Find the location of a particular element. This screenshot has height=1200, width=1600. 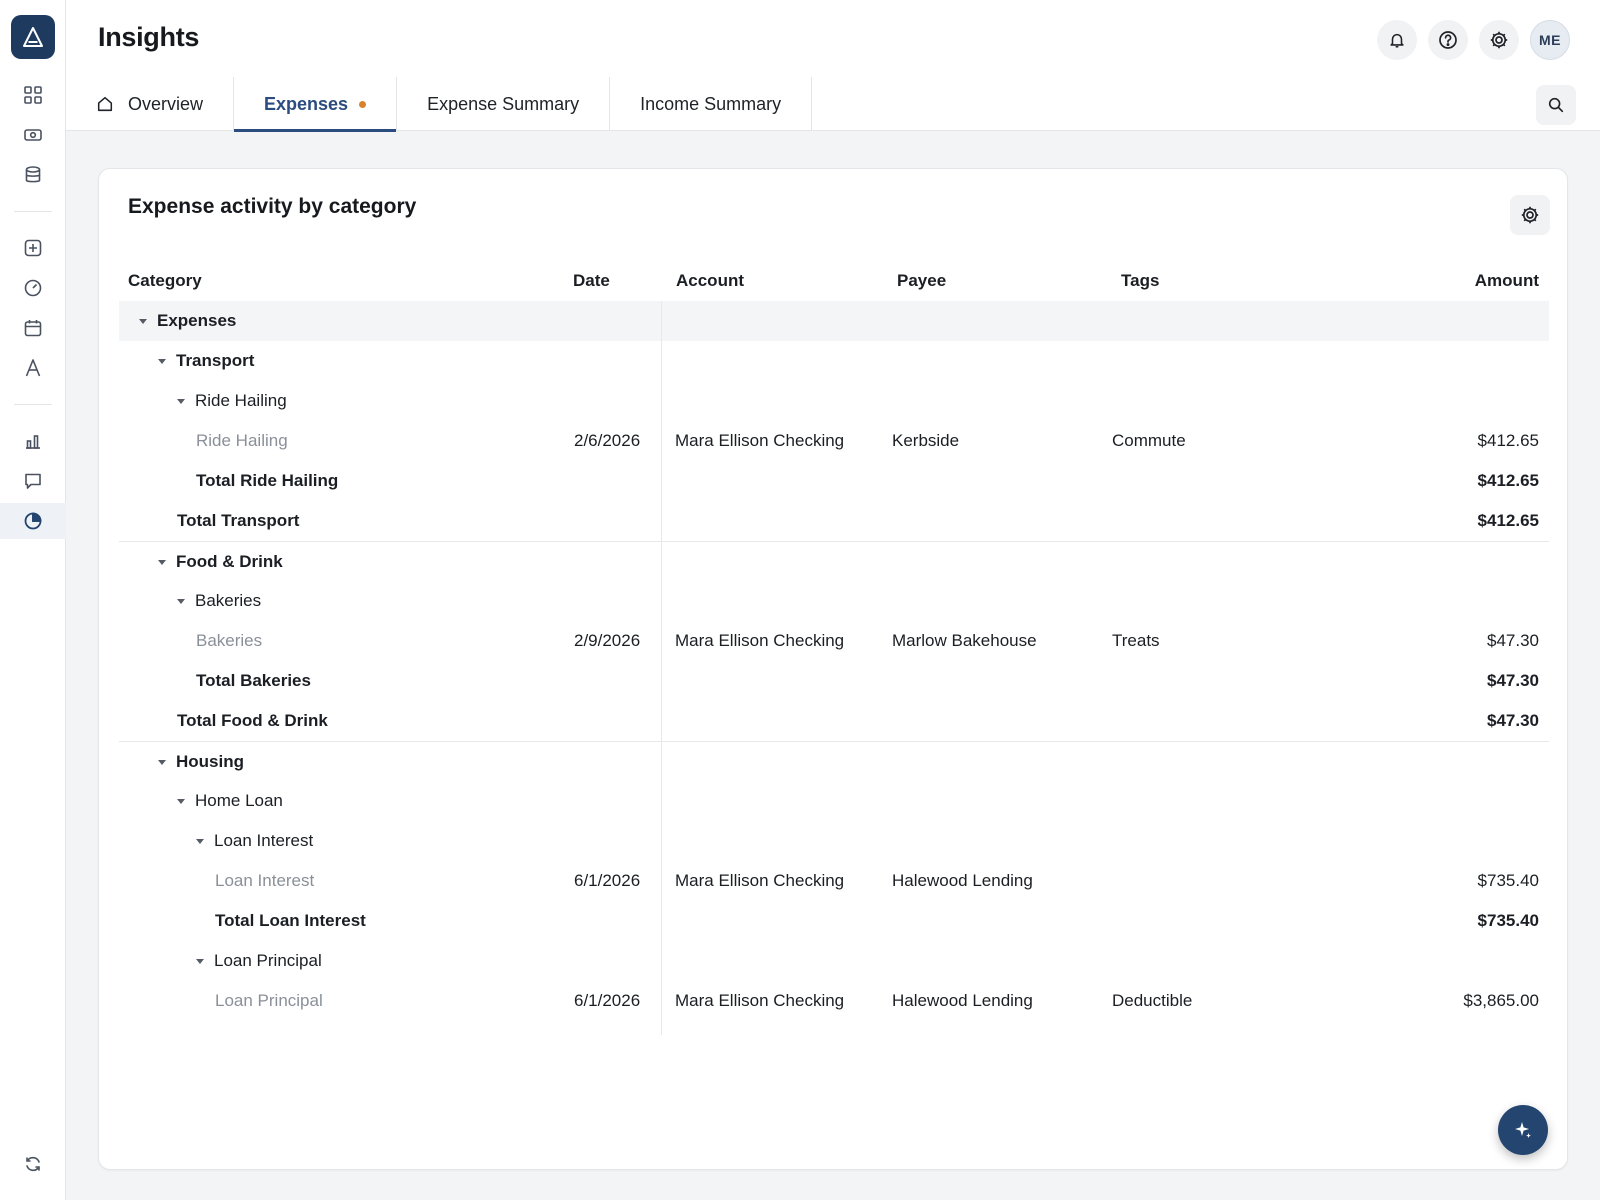

column-header-account: Account is located at coordinates (710, 281).